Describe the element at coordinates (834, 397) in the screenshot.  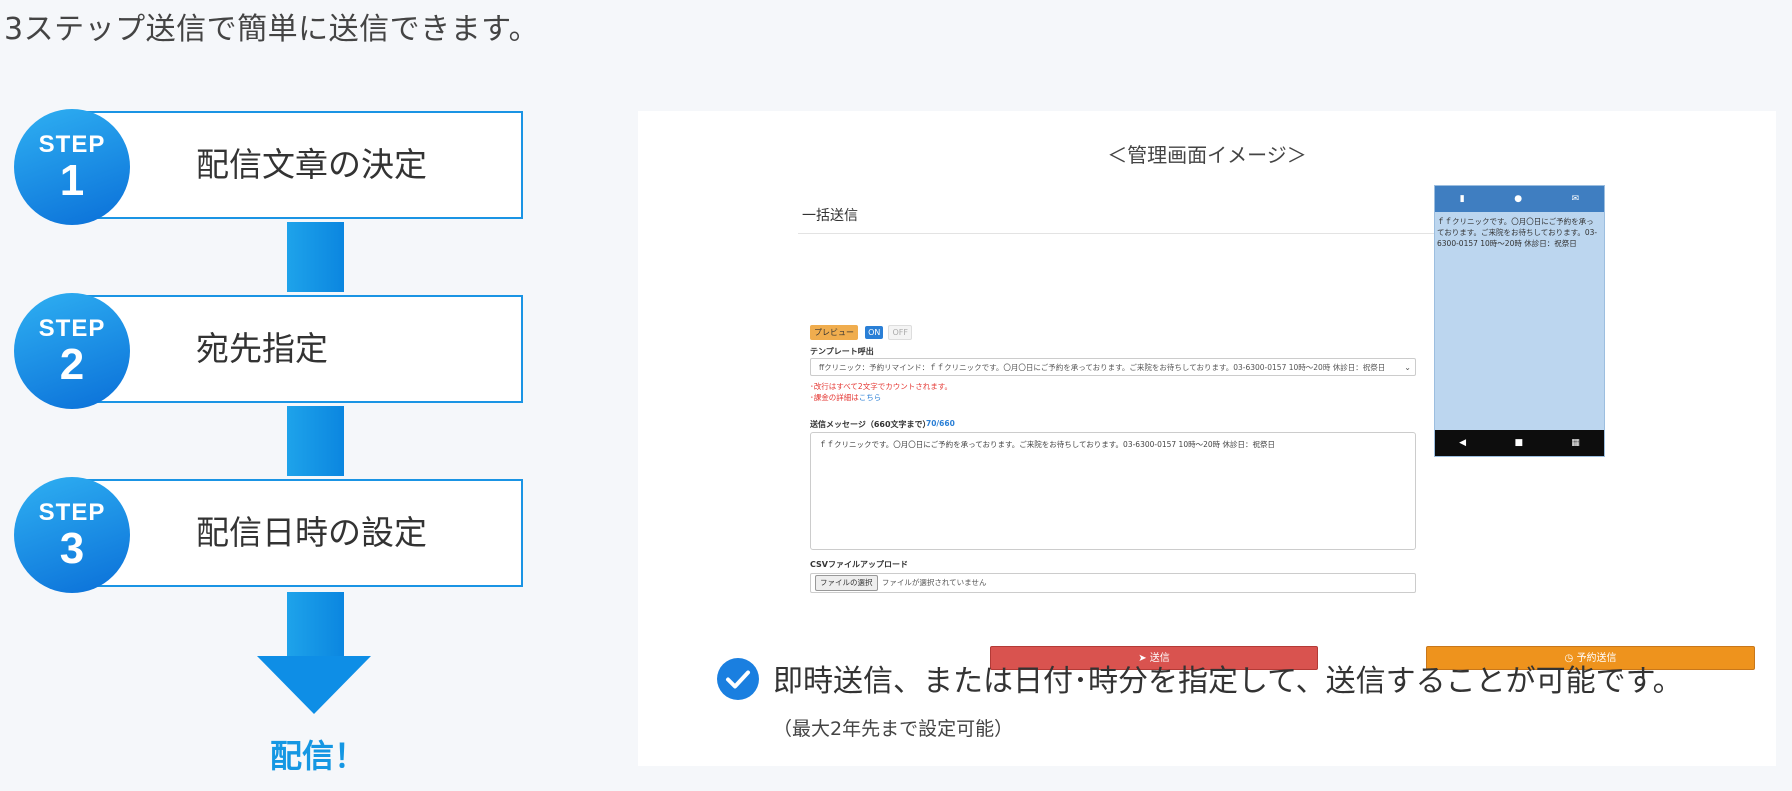
I see `note-prefix: ･課金の詳細は` at that location.